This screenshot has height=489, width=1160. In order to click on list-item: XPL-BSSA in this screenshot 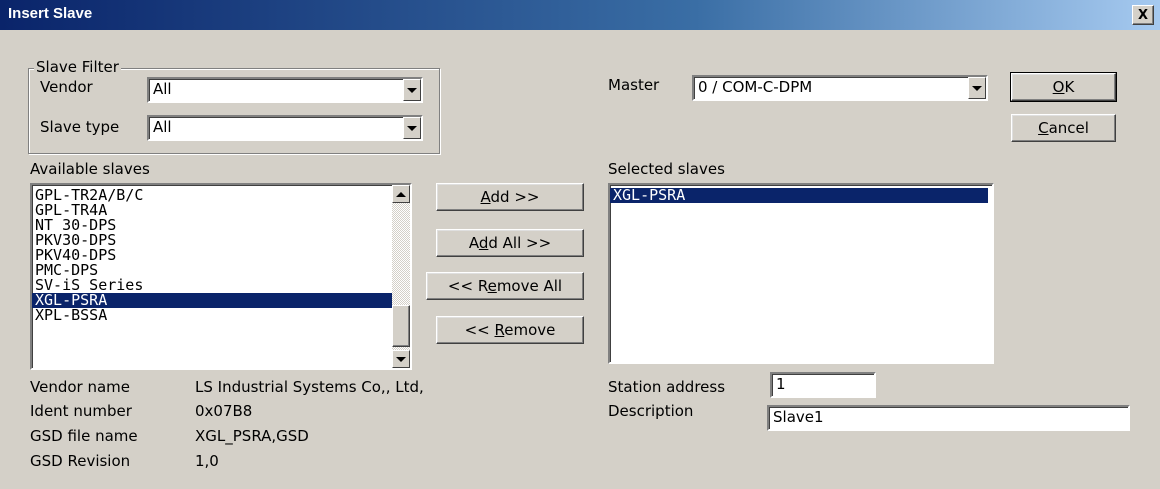, I will do `click(212, 315)`.